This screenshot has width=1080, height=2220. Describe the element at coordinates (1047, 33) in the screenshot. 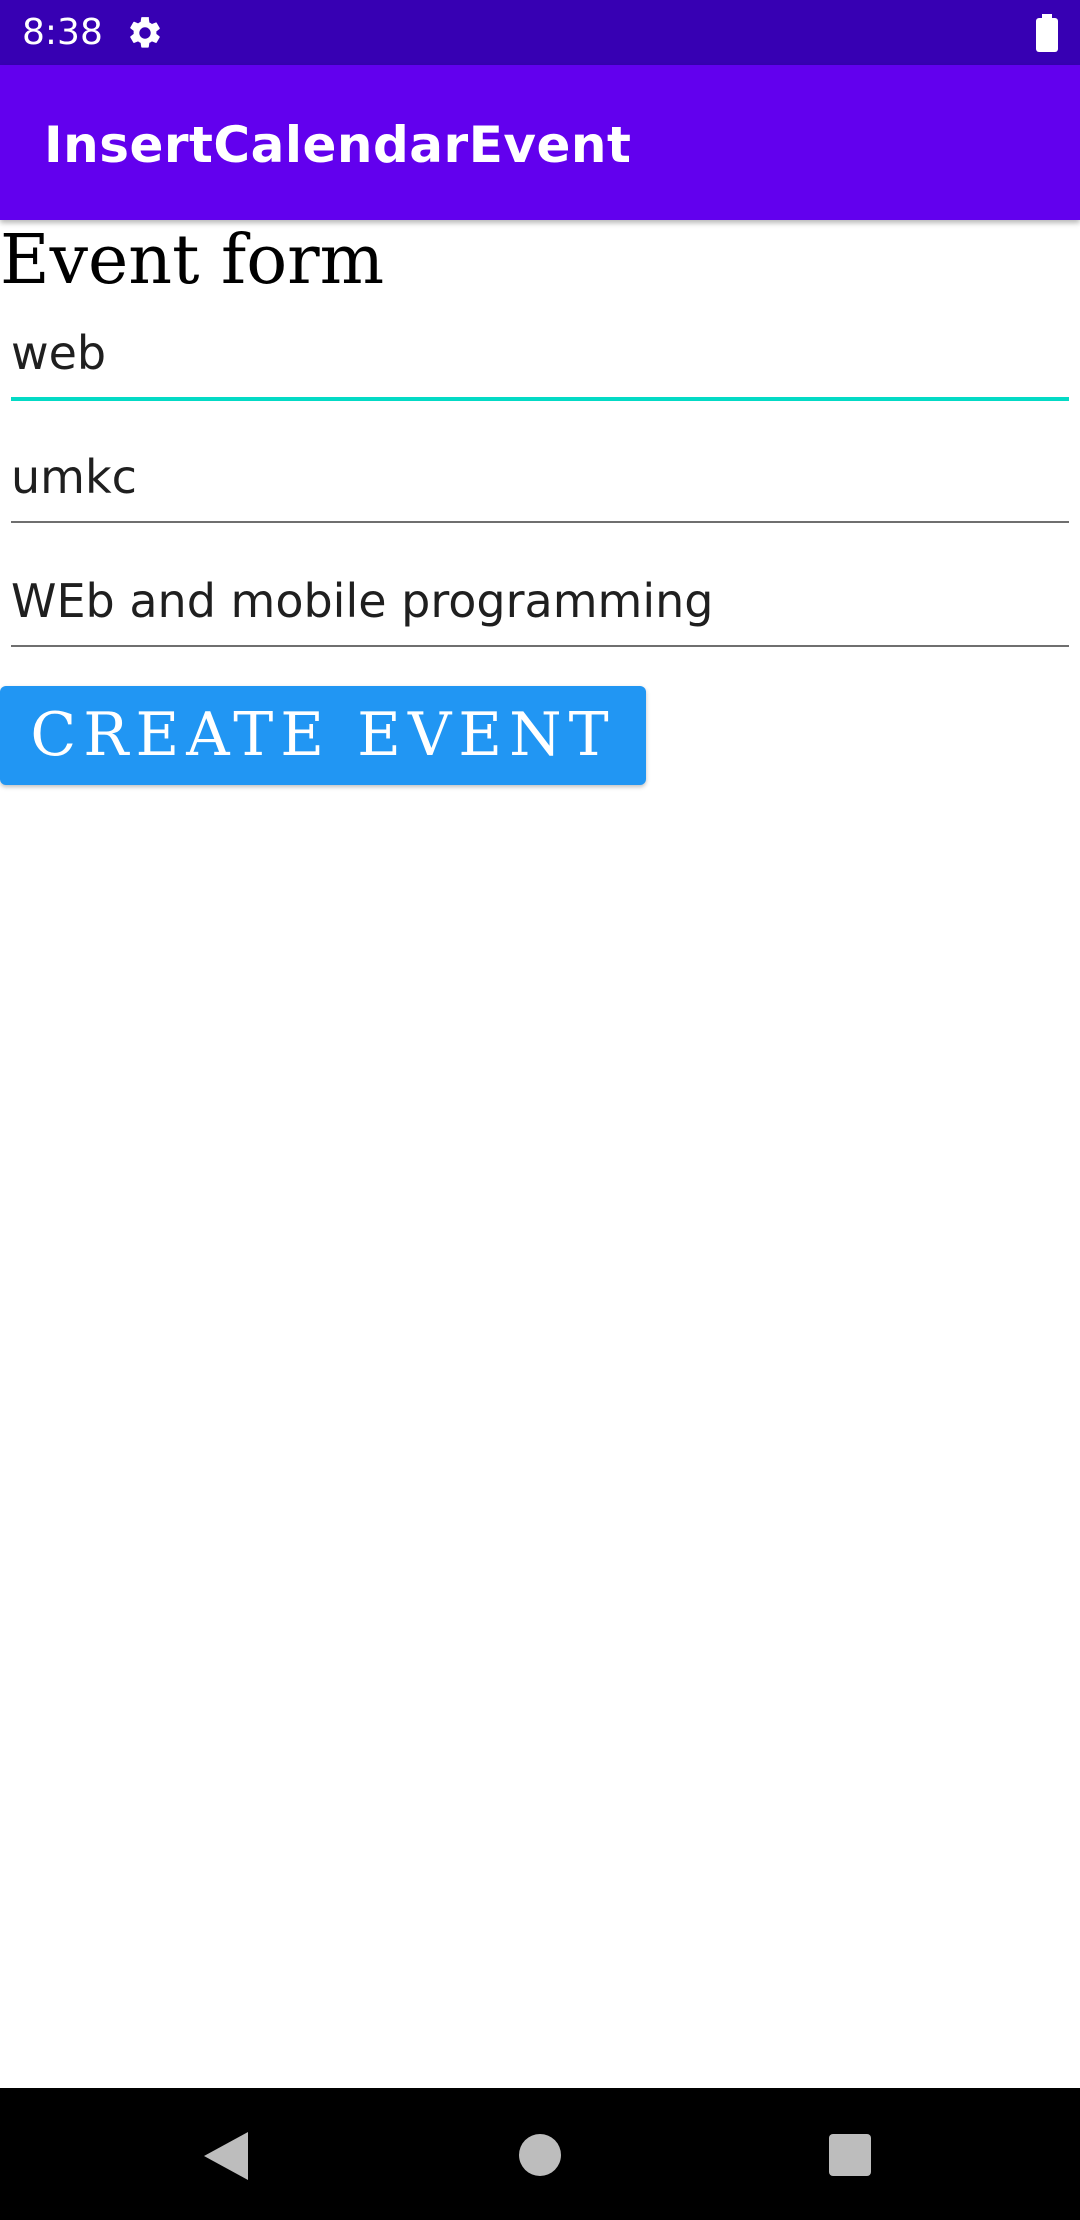

I see `battery-icon` at that location.